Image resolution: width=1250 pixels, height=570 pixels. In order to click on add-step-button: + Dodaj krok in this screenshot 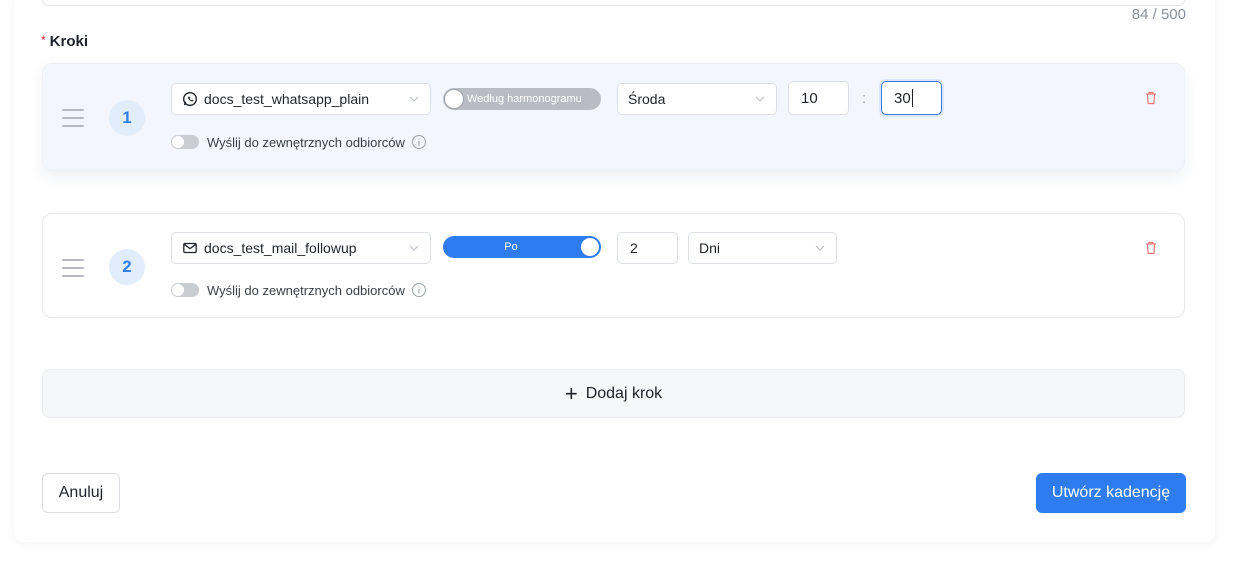, I will do `click(613, 393)`.